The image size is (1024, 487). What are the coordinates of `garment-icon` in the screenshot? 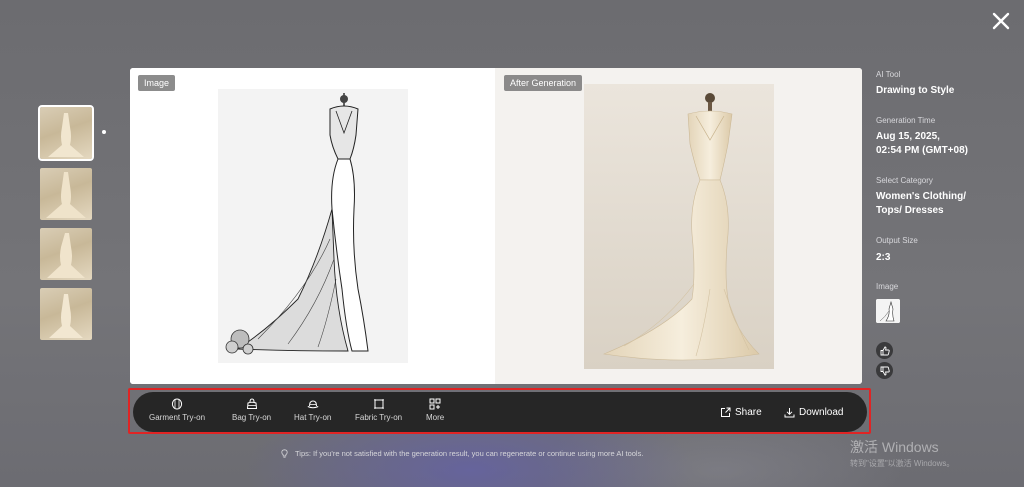 It's located at (177, 404).